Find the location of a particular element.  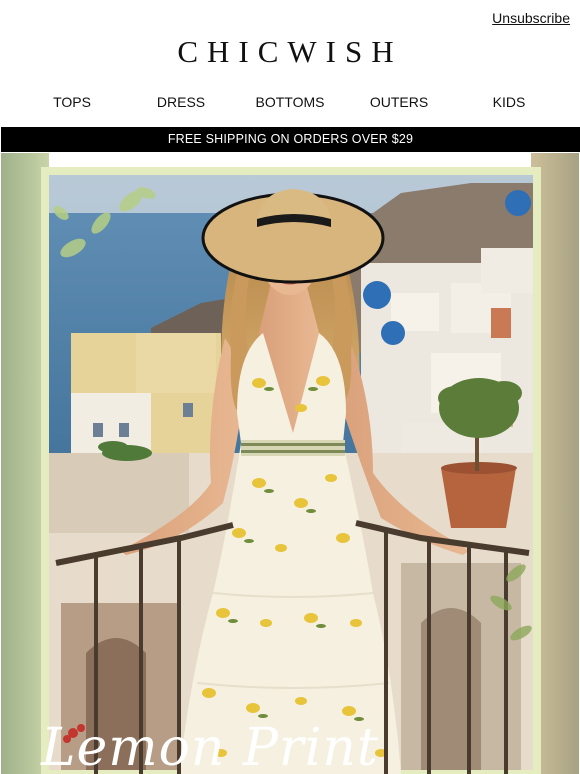

nav-item-bottoms: BOTTOMS is located at coordinates (290, 102).